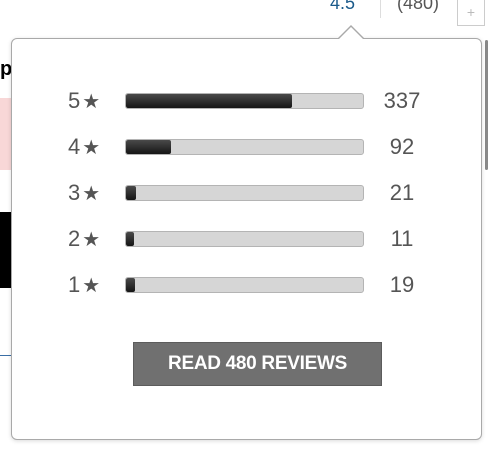  I want to click on star-level-label: 5 ★, so click(89, 101).